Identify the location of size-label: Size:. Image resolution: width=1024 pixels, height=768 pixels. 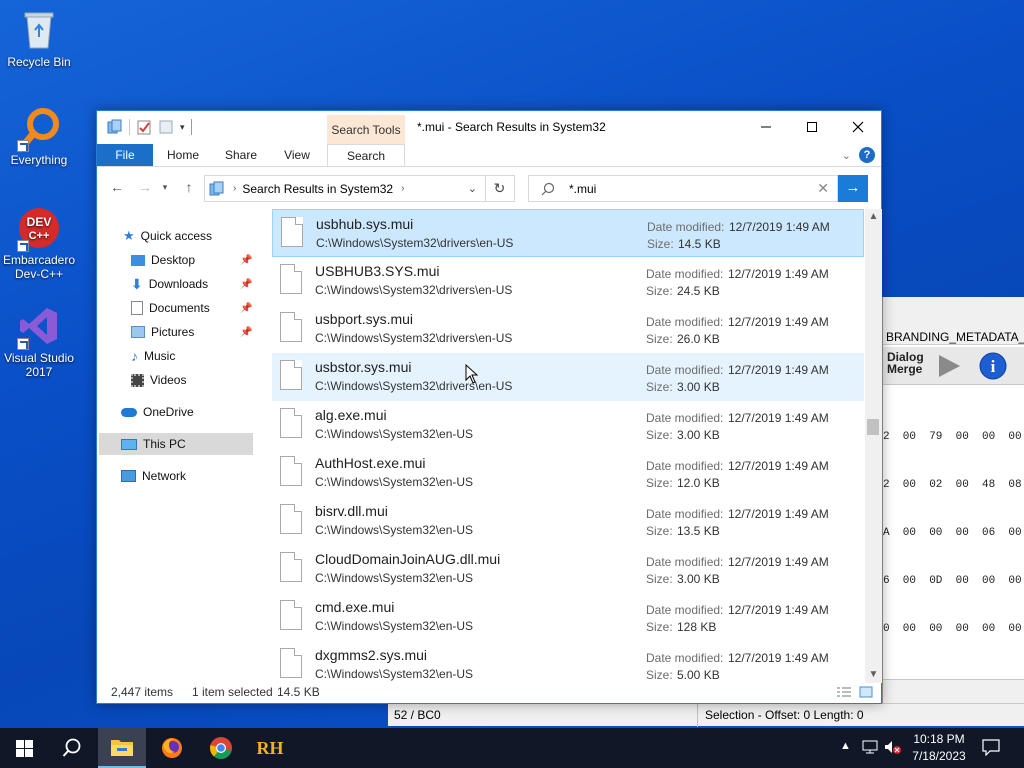
(659, 483).